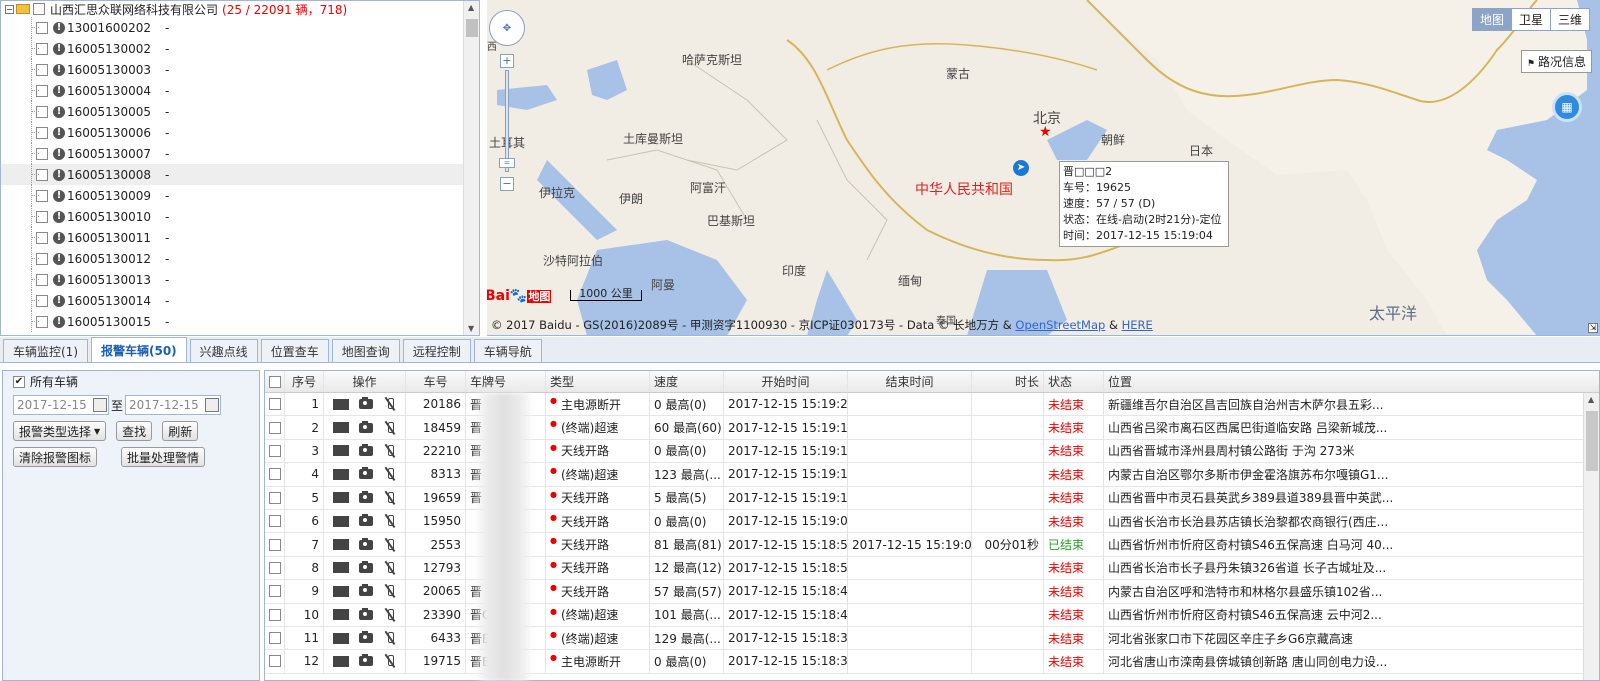 This screenshot has height=681, width=1600. Describe the element at coordinates (436, 381) in the screenshot. I see `header-id: 车号` at that location.